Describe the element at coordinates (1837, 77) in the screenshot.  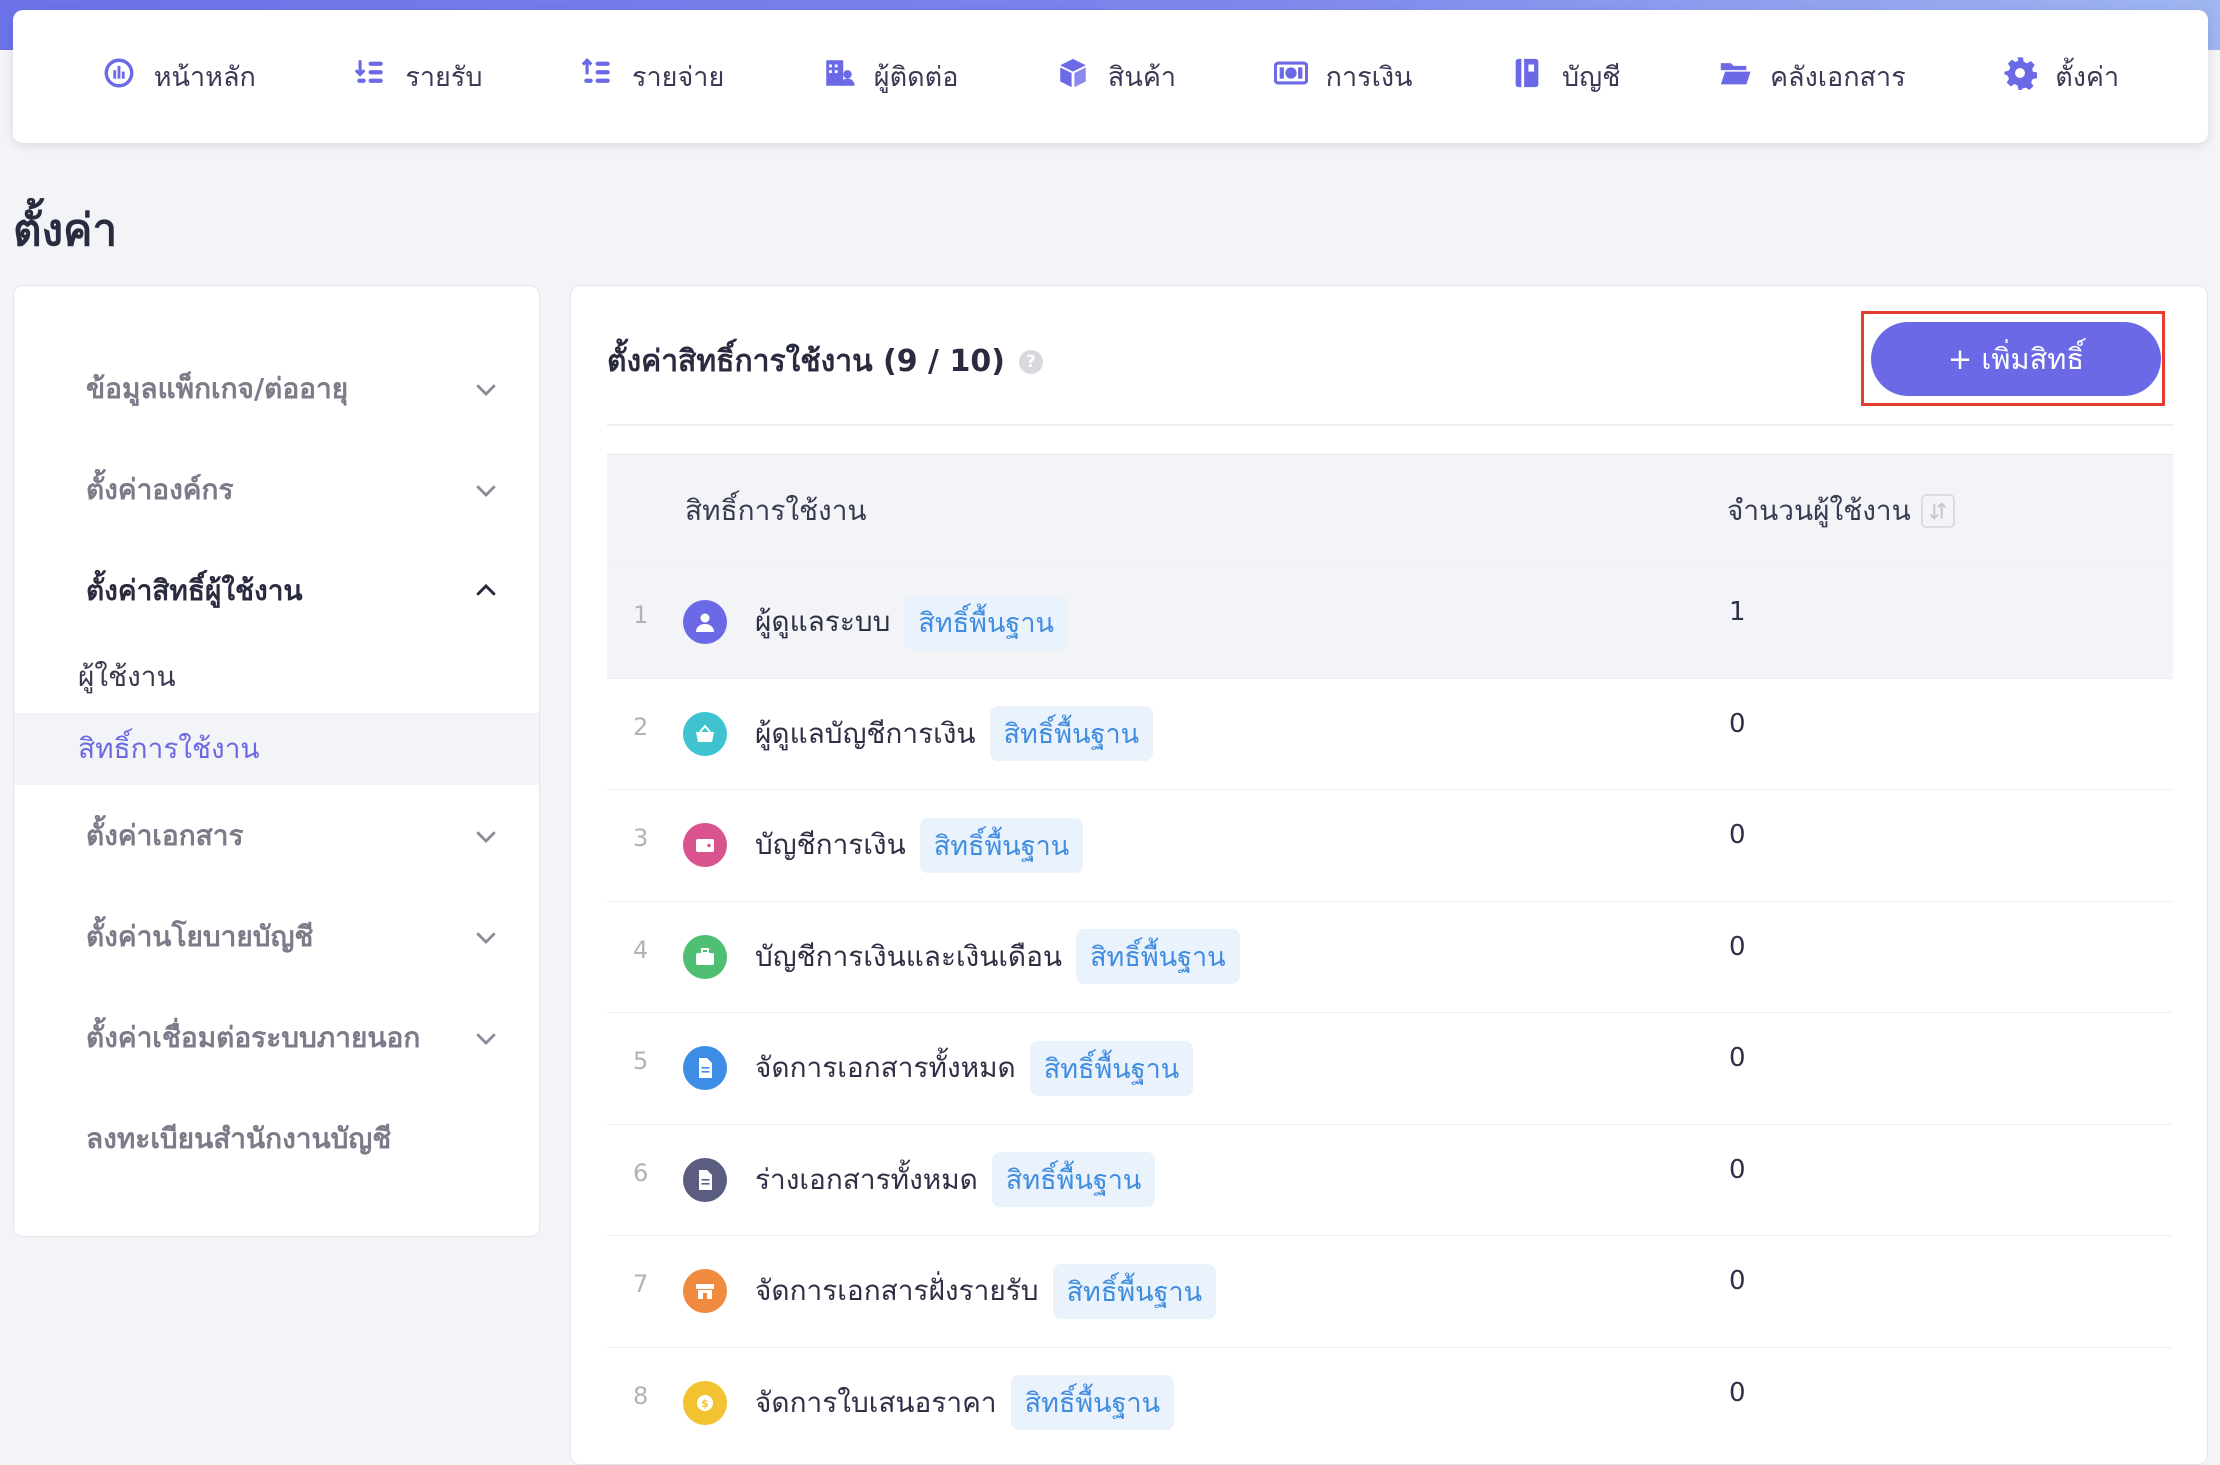
I see `nav-item-label: คลังเอกสาร` at that location.